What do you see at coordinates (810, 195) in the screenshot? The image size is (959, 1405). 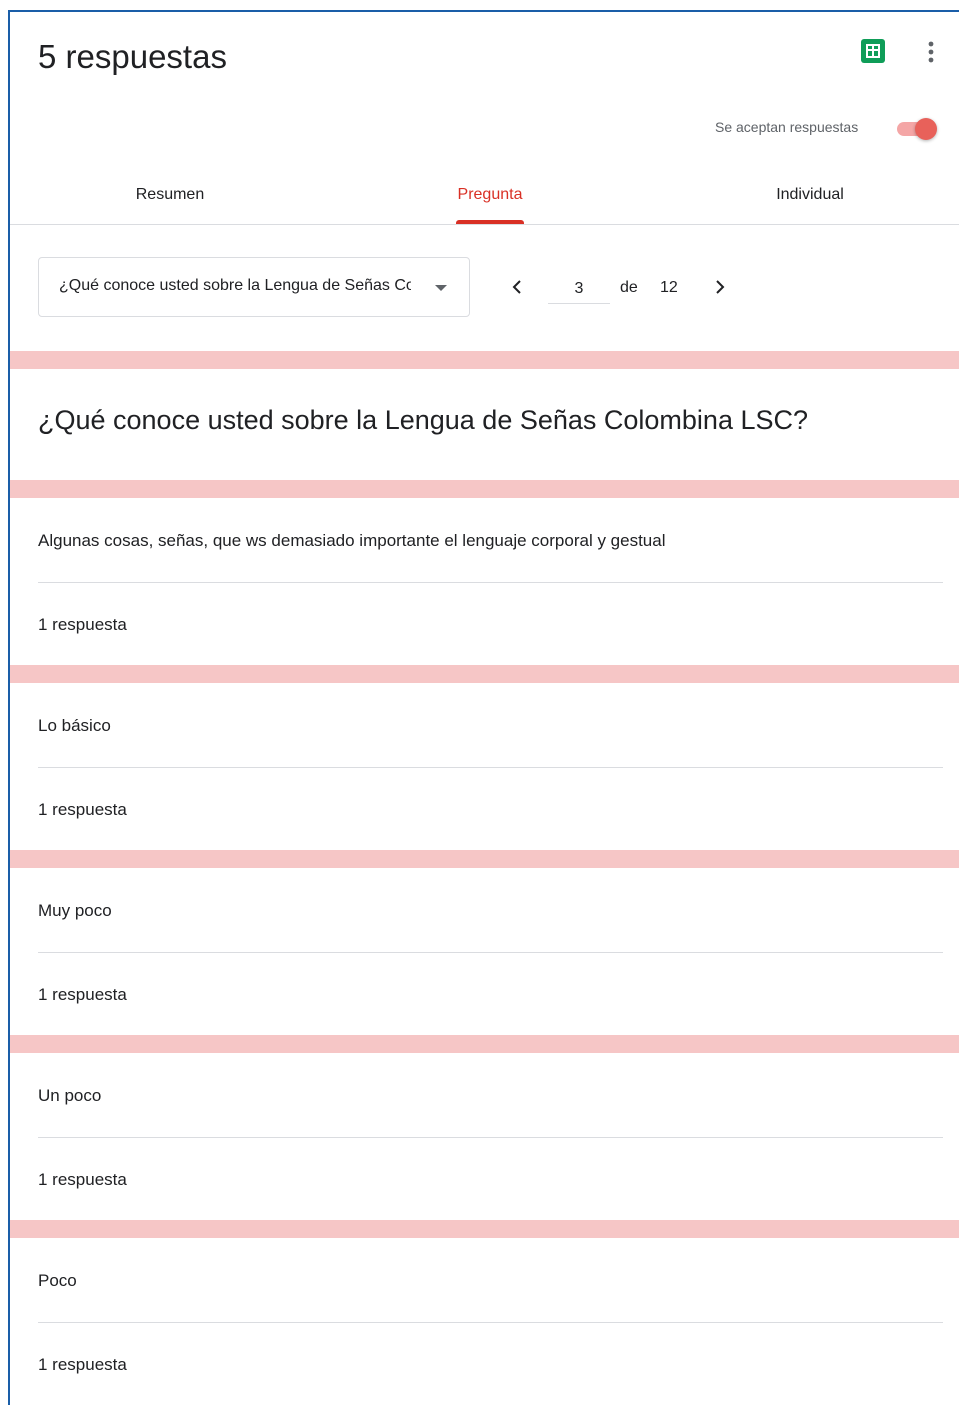 I see `tab-individual: Individual` at bounding box center [810, 195].